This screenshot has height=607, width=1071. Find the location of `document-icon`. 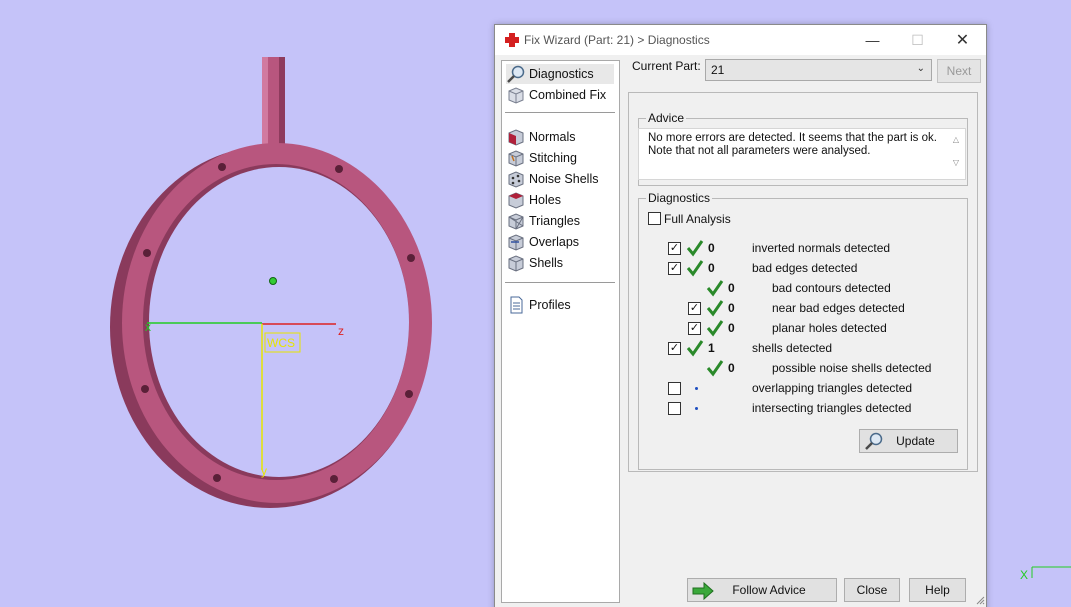

document-icon is located at coordinates (516, 305).